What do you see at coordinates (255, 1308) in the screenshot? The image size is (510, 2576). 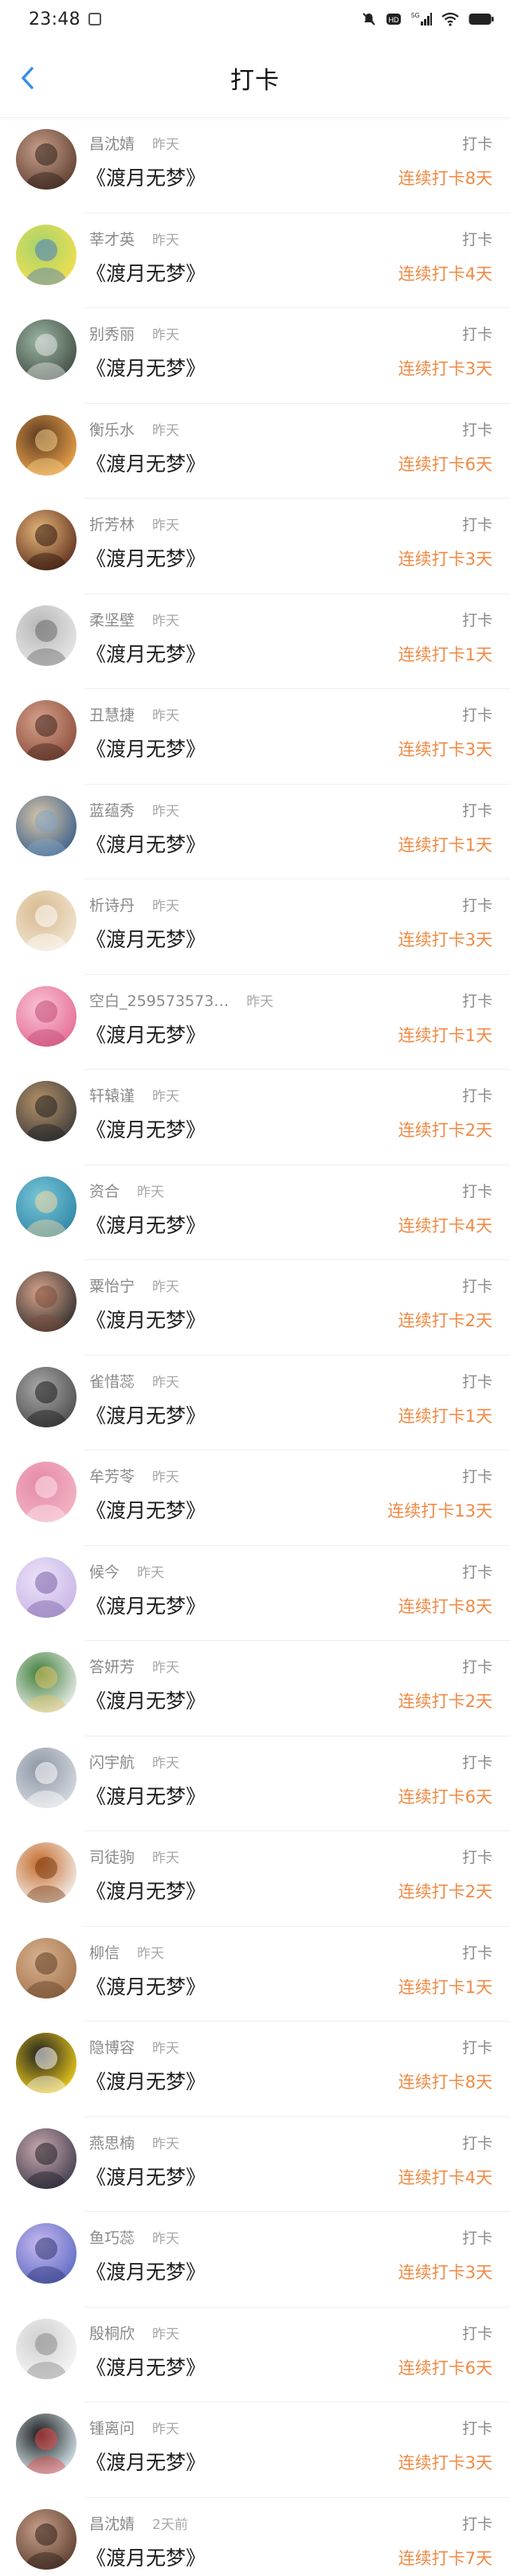 I see `checkin-item: 粟怡宁 昨天 《渡月无梦》 打卡 连续打卡2天` at bounding box center [255, 1308].